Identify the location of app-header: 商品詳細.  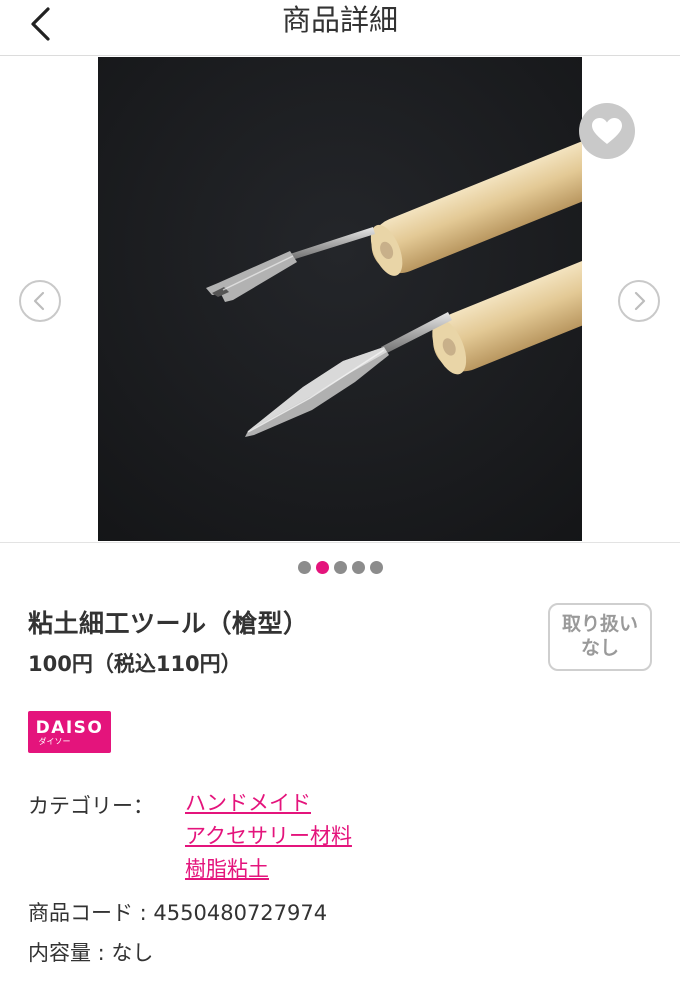
(340, 28).